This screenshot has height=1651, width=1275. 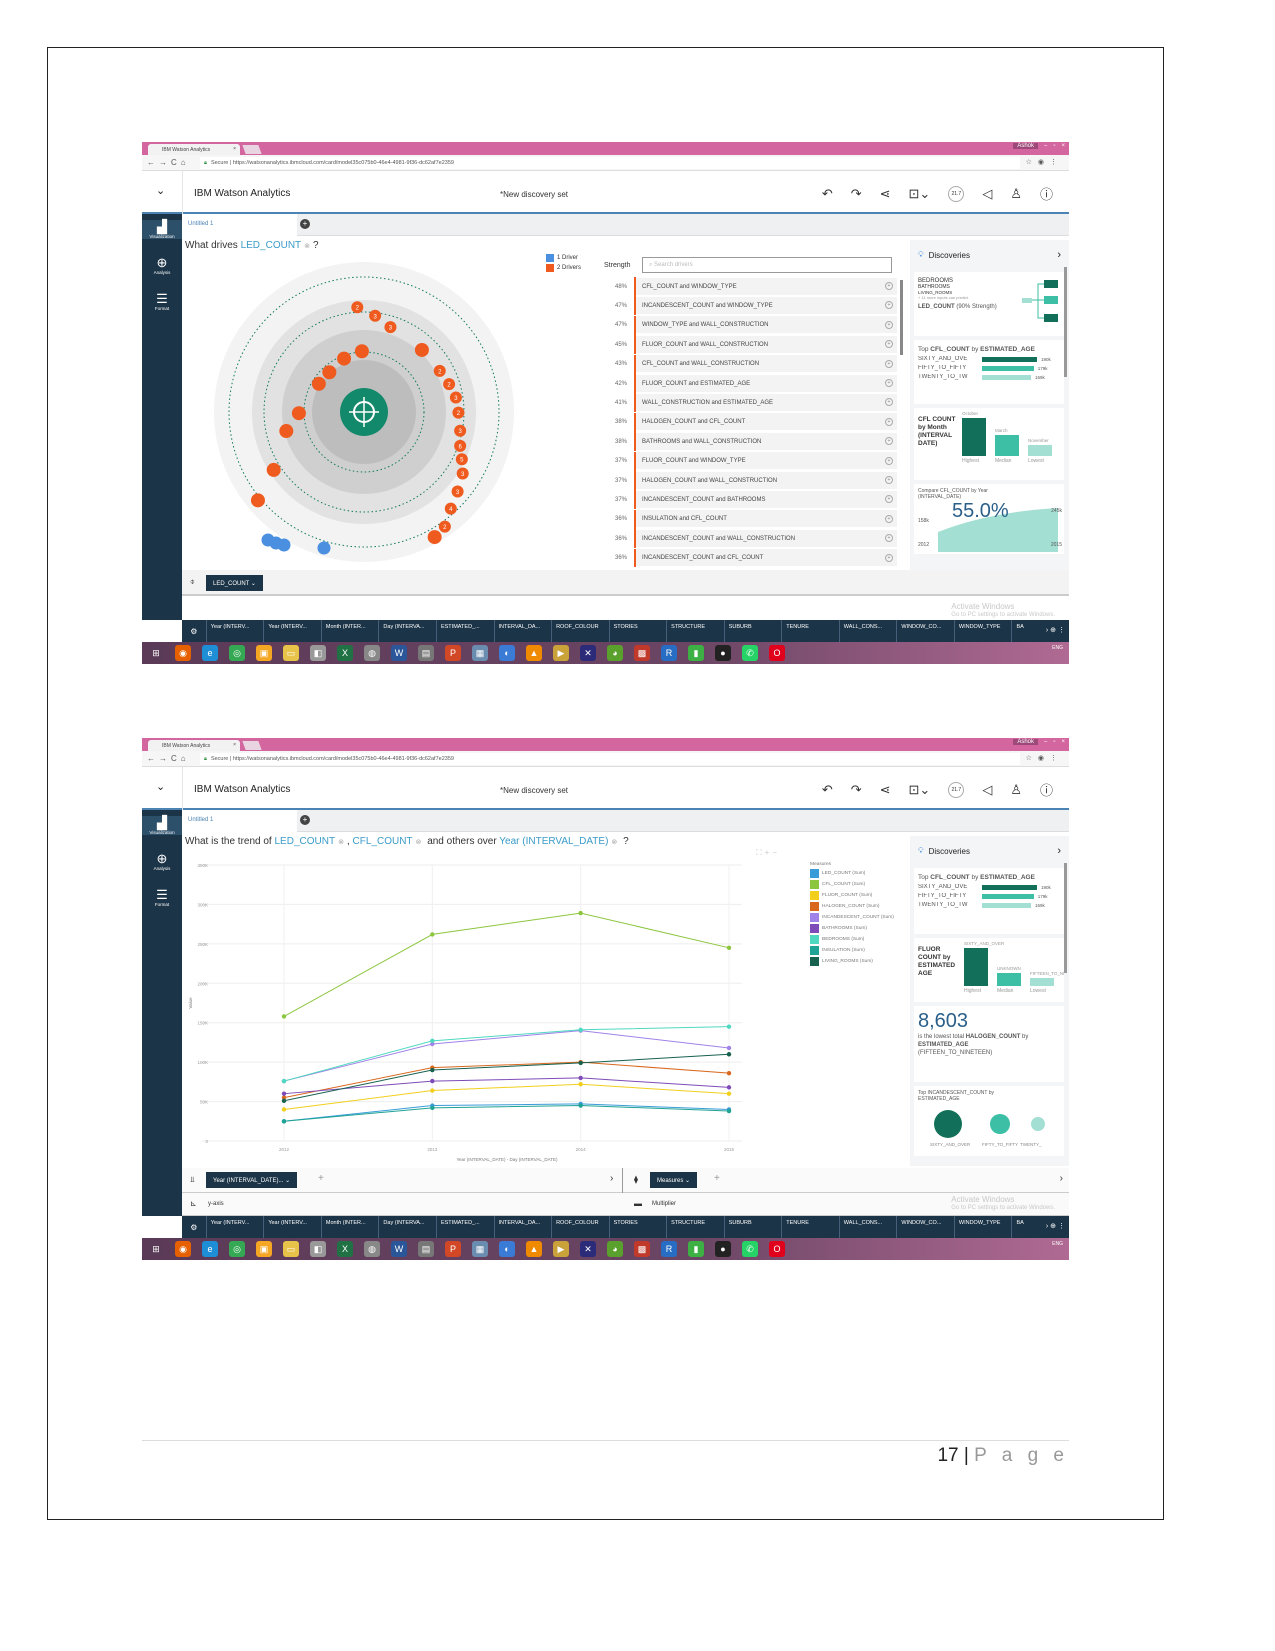 I want to click on driver-row: 47% INCANDESCENT_COUNT and WINDOW_TYPE +, so click(x=754, y=306).